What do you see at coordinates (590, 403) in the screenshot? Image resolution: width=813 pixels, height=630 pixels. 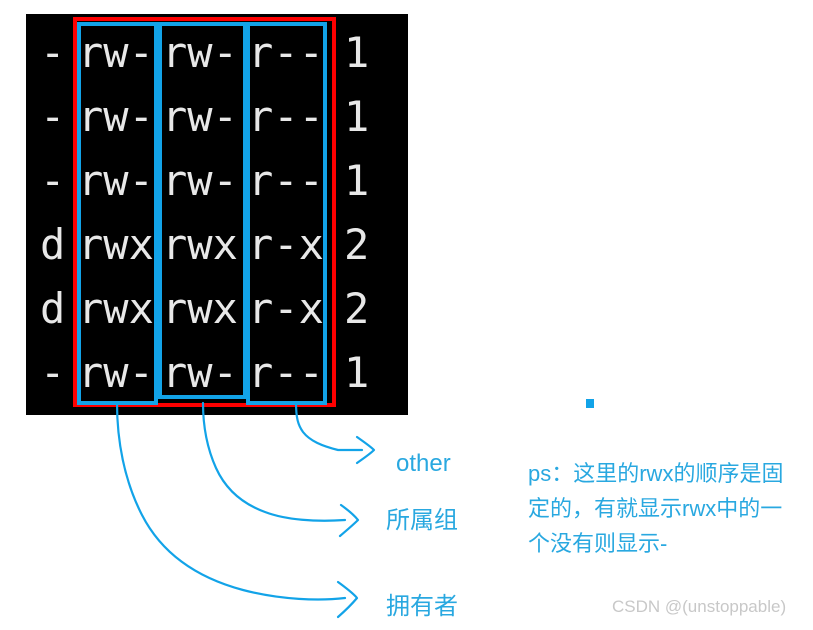 I see `blue-dot-mark` at bounding box center [590, 403].